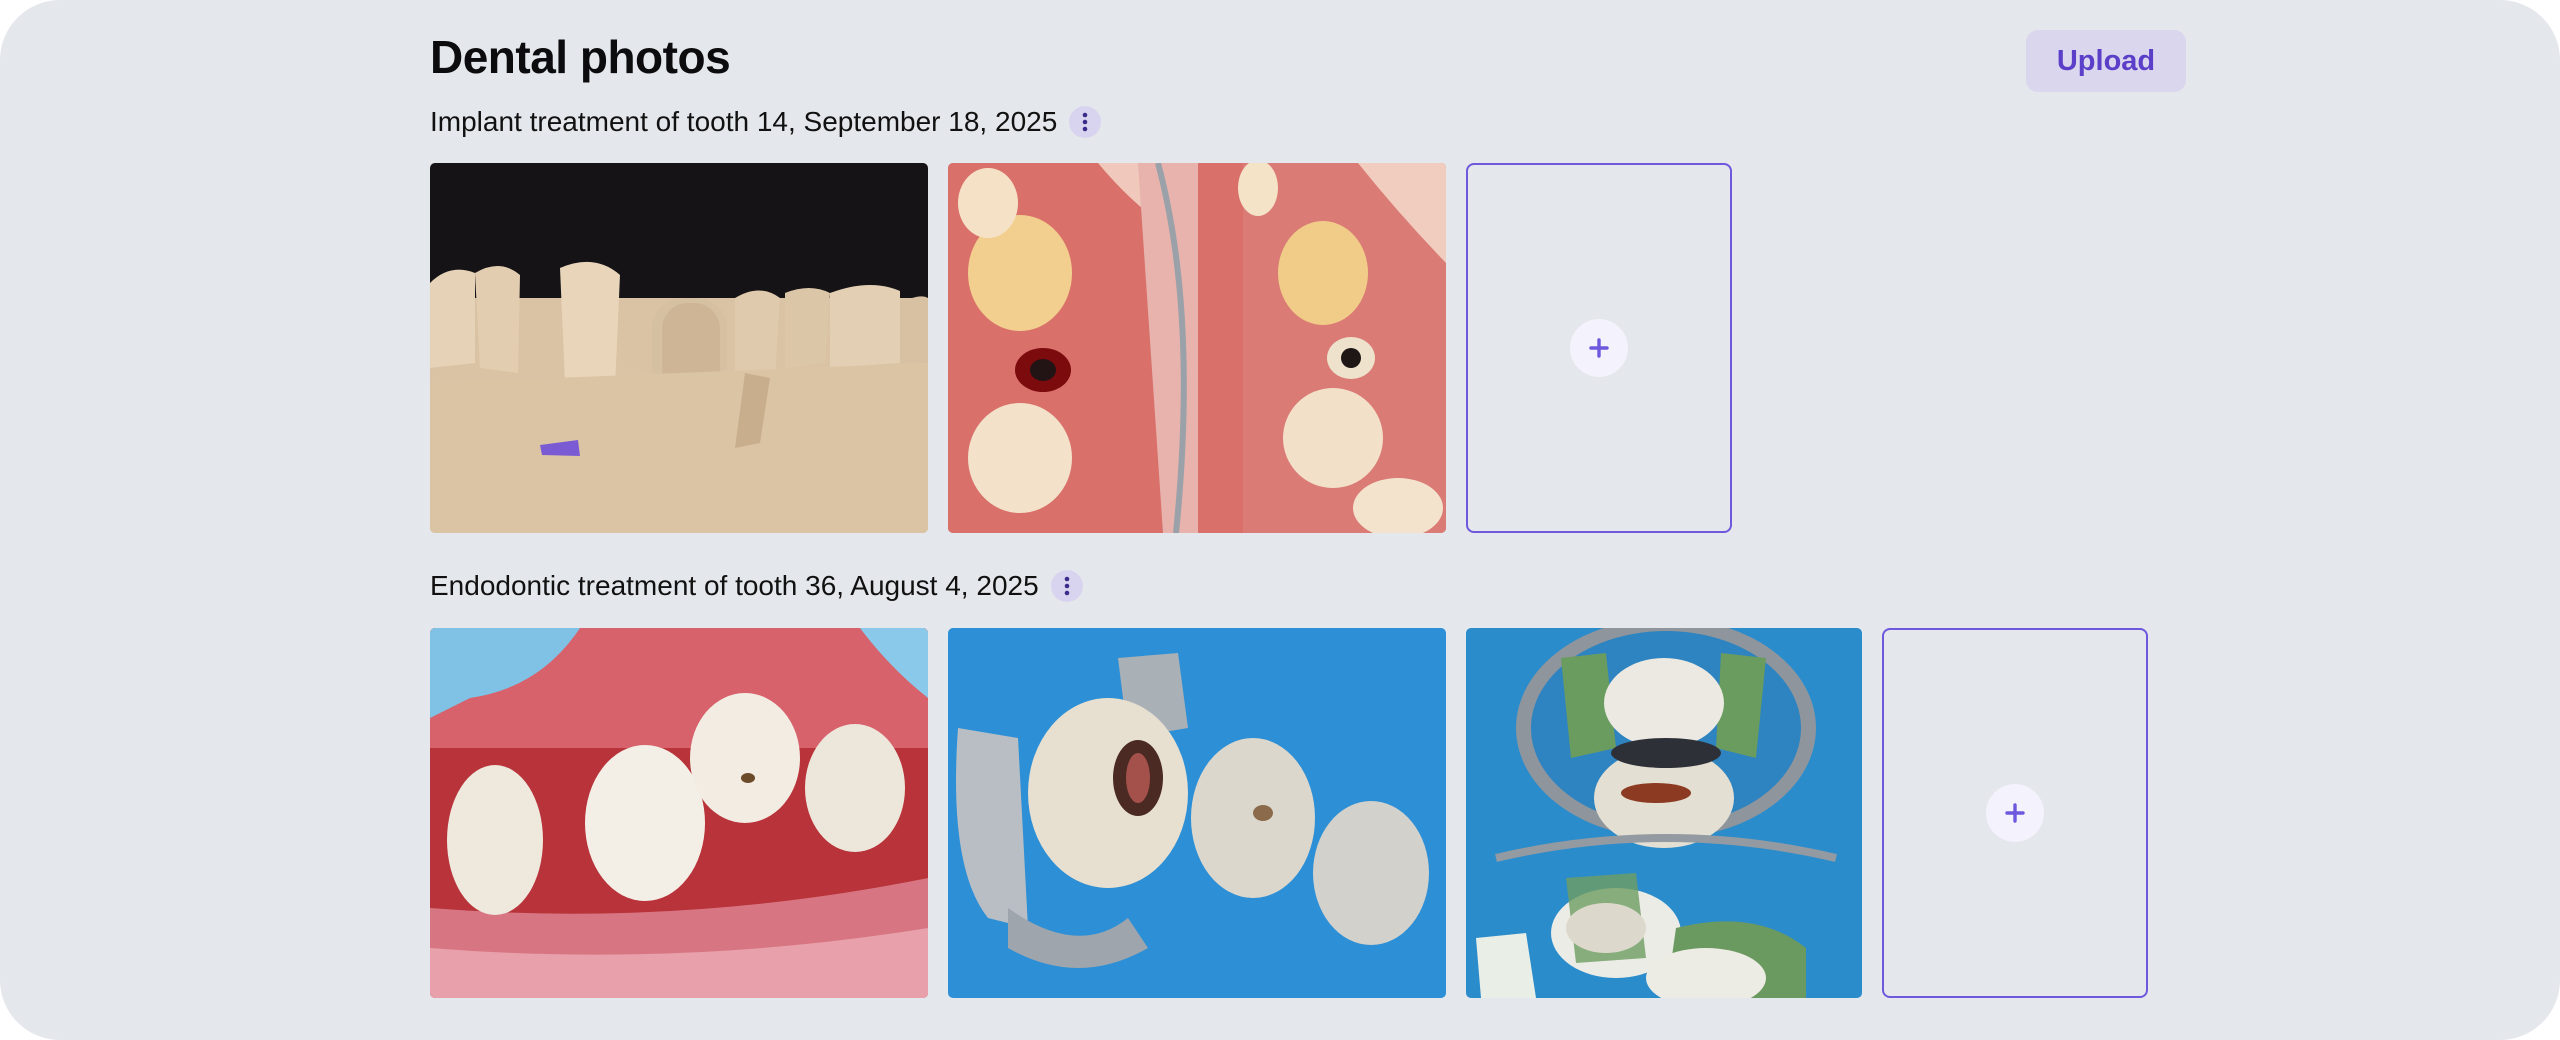 The height and width of the screenshot is (1040, 2560). I want to click on implant-site-before-after-photo, so click(1197, 348).